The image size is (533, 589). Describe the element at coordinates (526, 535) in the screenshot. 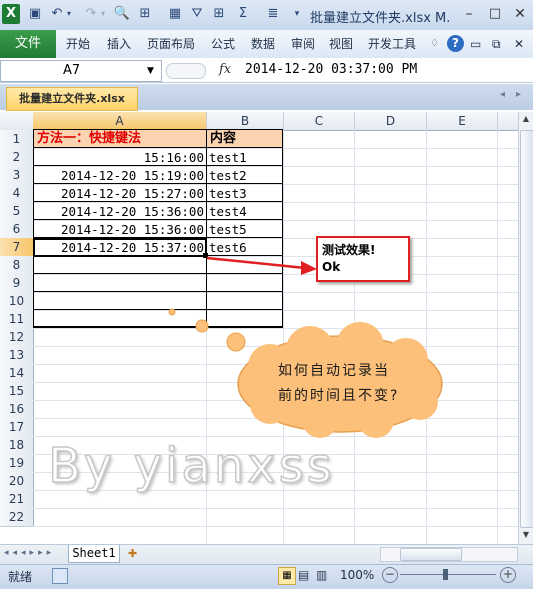

I see `scroll-down-icon: ▼` at that location.